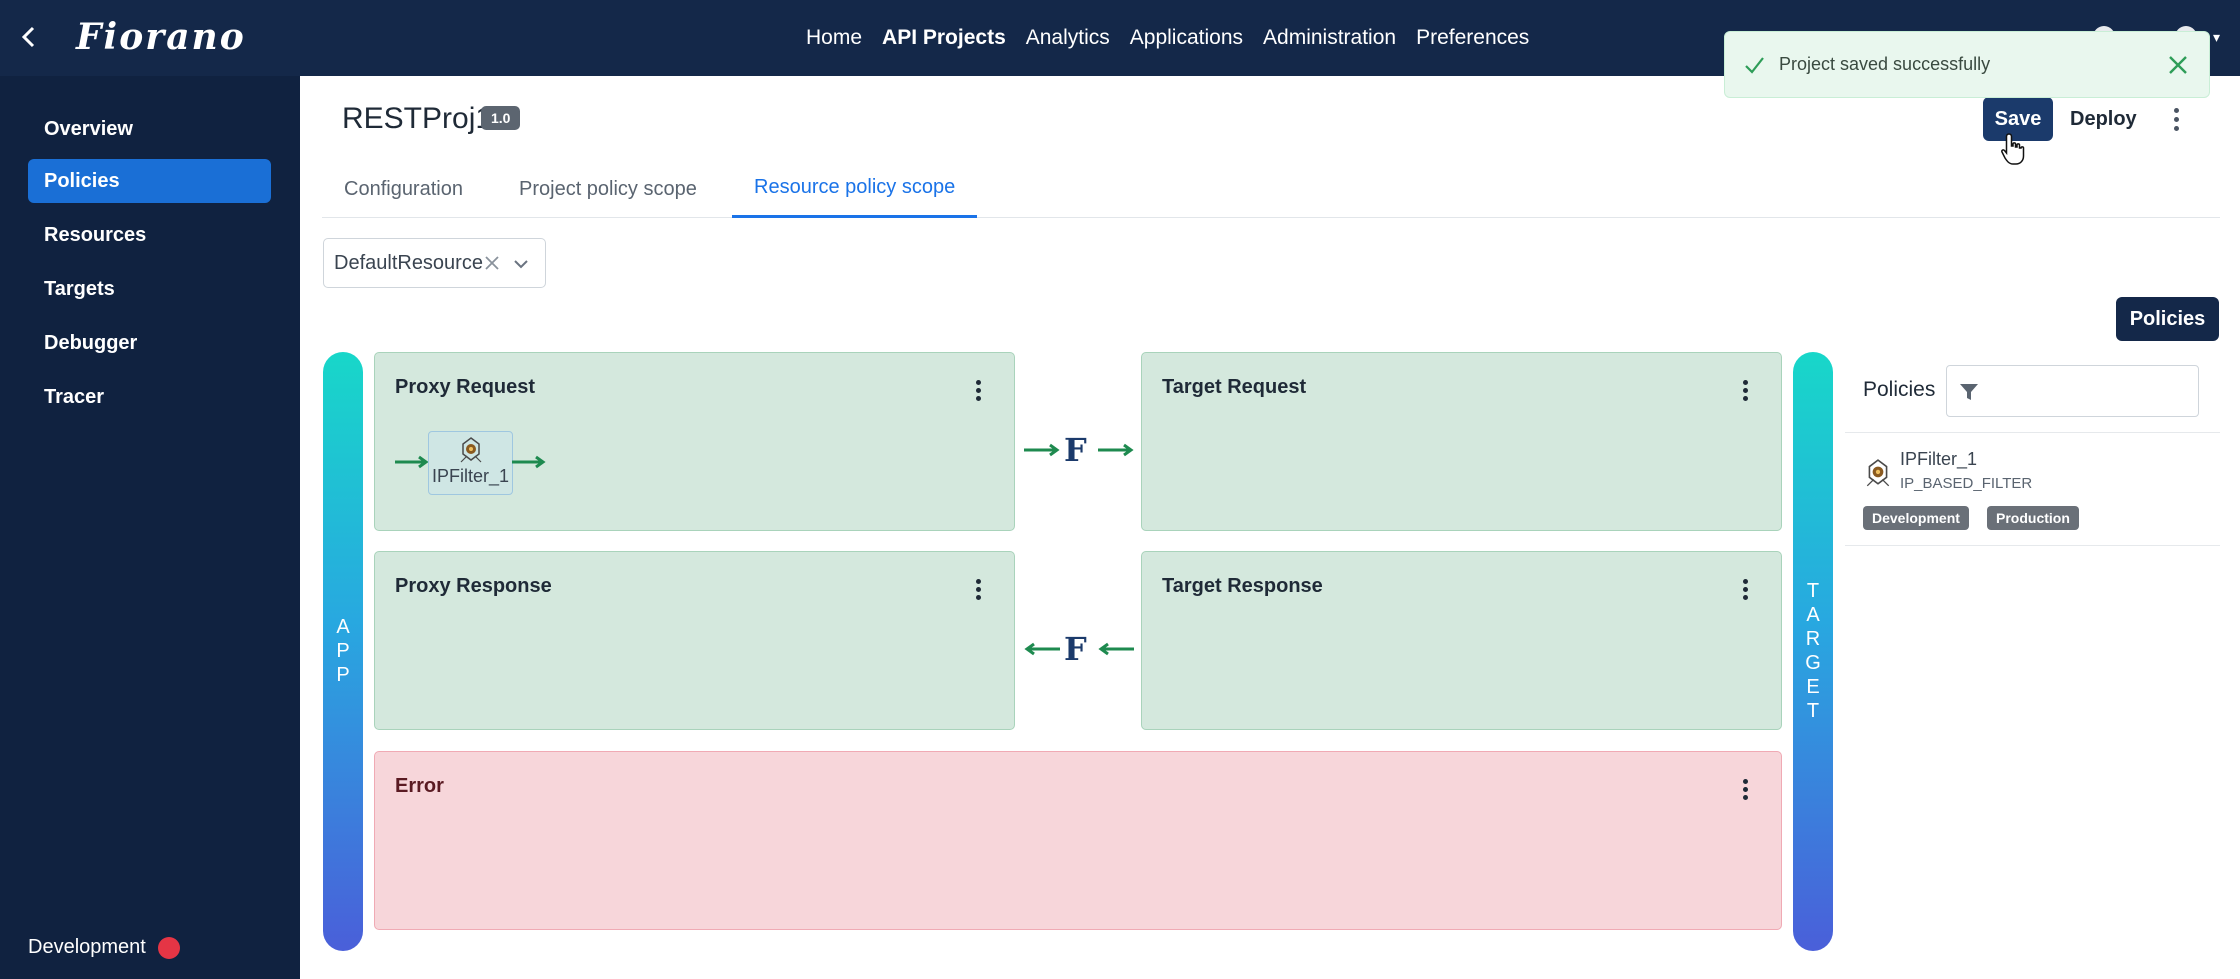 The width and height of the screenshot is (2240, 979). What do you see at coordinates (1329, 38) in the screenshot?
I see `nav-administration: Administration` at bounding box center [1329, 38].